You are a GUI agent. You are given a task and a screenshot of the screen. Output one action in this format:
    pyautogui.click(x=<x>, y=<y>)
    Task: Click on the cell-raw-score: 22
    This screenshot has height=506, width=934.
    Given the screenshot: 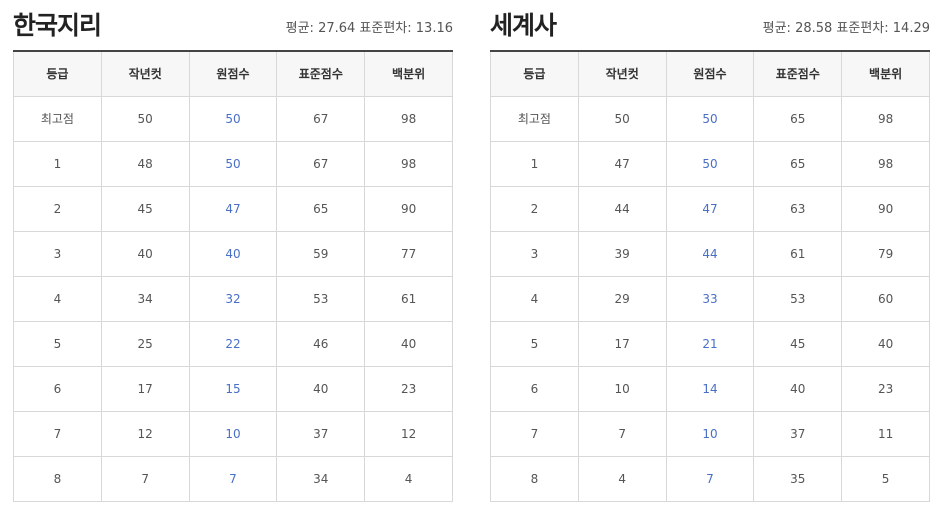 What is the action you would take?
    pyautogui.click(x=233, y=343)
    